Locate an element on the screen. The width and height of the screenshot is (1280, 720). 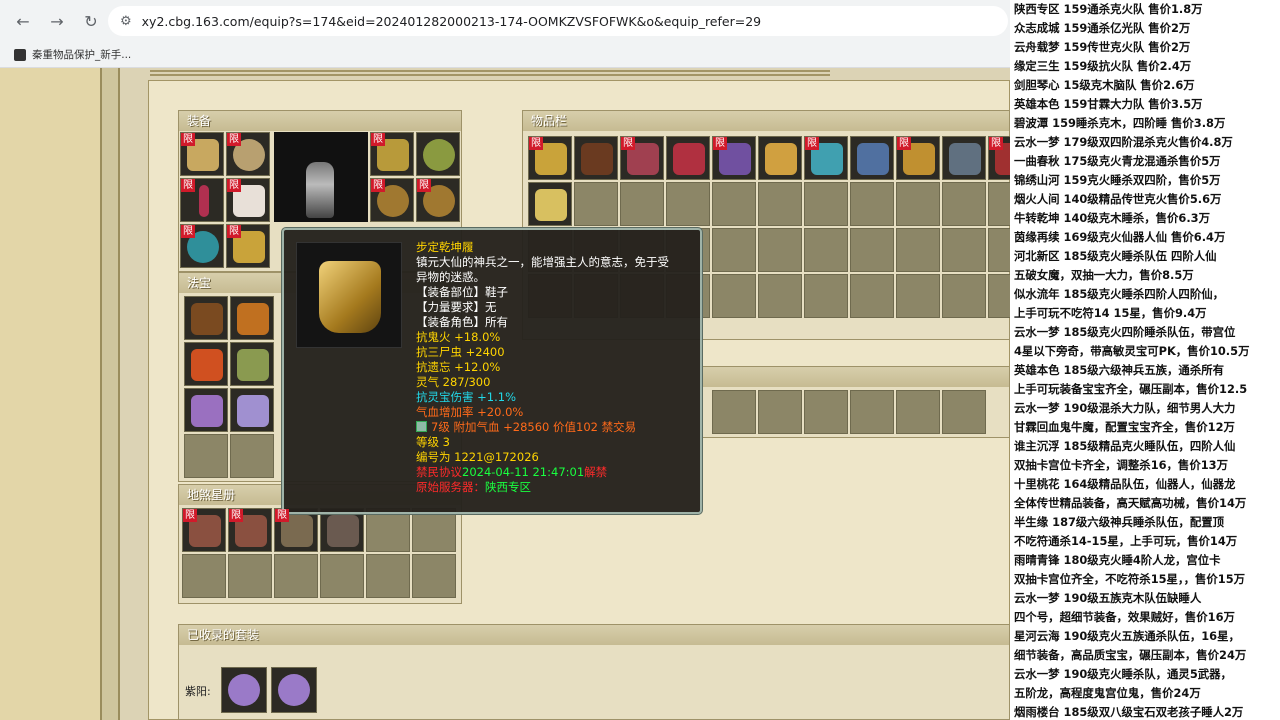
equip-slot-hat: 限 is located at coordinates (202, 154).